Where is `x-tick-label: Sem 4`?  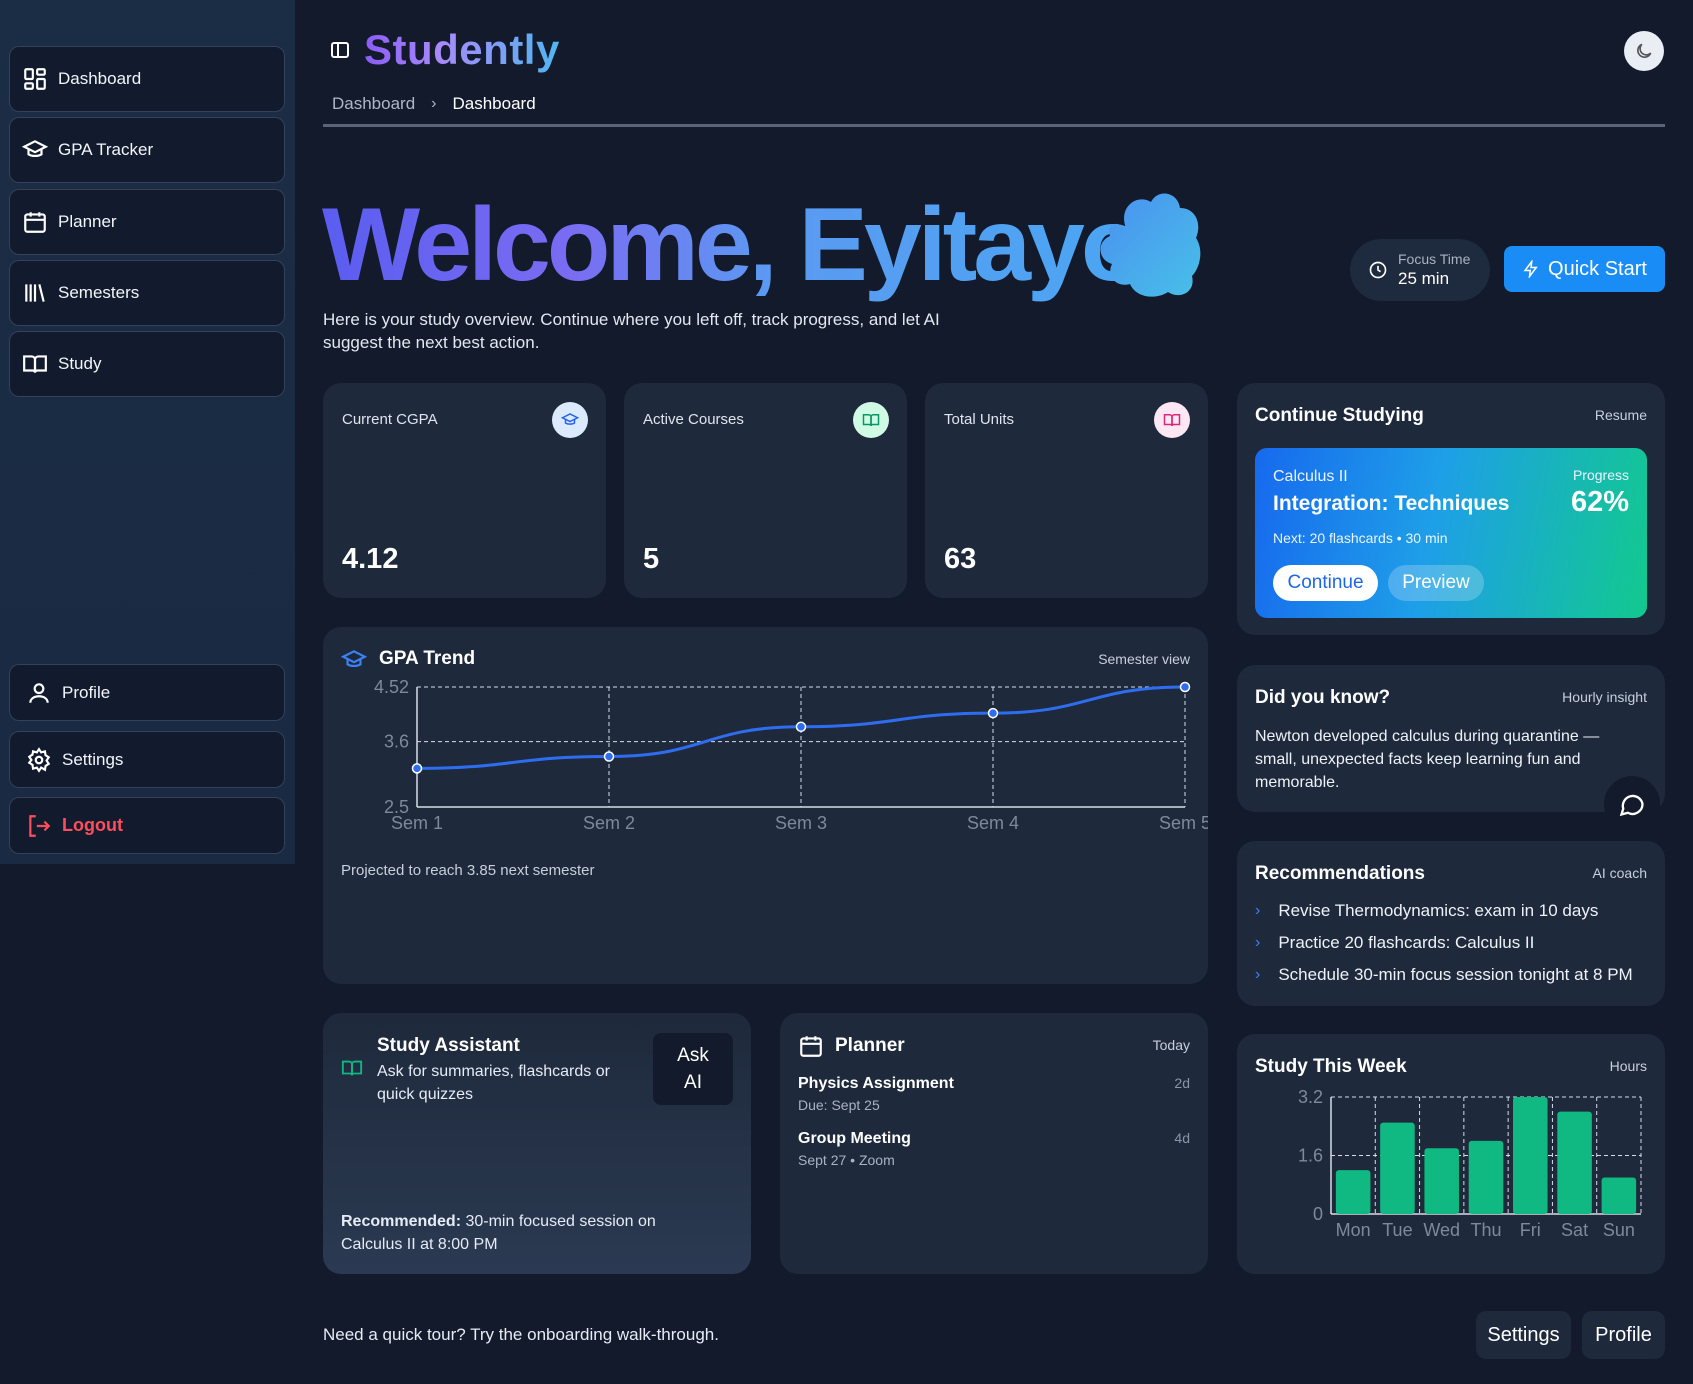
x-tick-label: Sem 4 is located at coordinates (993, 823).